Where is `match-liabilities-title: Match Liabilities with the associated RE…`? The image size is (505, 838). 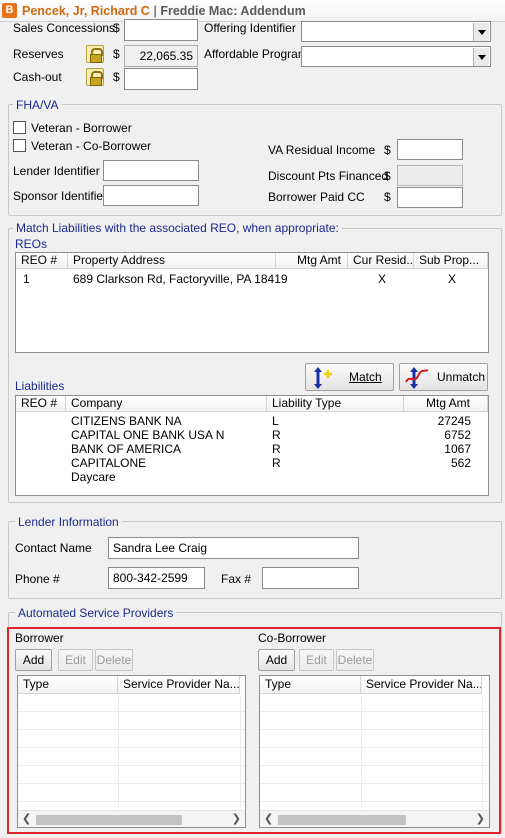
match-liabilities-title: Match Liabilities with the associated RE… is located at coordinates (177, 228).